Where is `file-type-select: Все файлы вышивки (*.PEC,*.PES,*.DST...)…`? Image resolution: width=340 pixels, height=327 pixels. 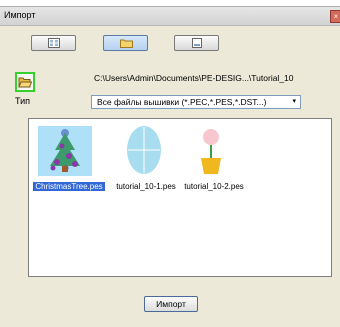 file-type-select: Все файлы вышивки (*.PEC,*.PES,*.DST...)… is located at coordinates (196, 102).